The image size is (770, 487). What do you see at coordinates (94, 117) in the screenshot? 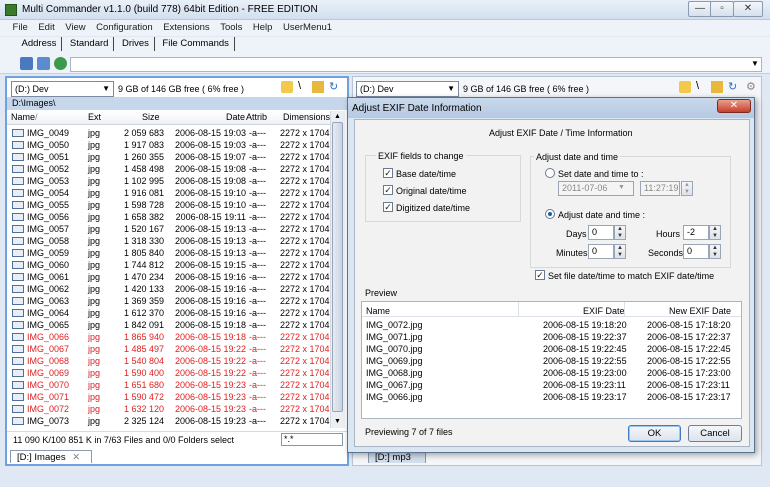
I see `col-ext: Ext` at bounding box center [94, 117].